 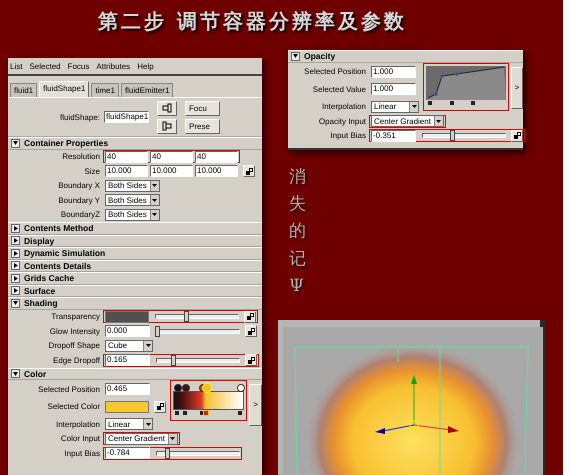 What do you see at coordinates (126, 117) in the screenshot?
I see `input-field: fluidShape1` at bounding box center [126, 117].